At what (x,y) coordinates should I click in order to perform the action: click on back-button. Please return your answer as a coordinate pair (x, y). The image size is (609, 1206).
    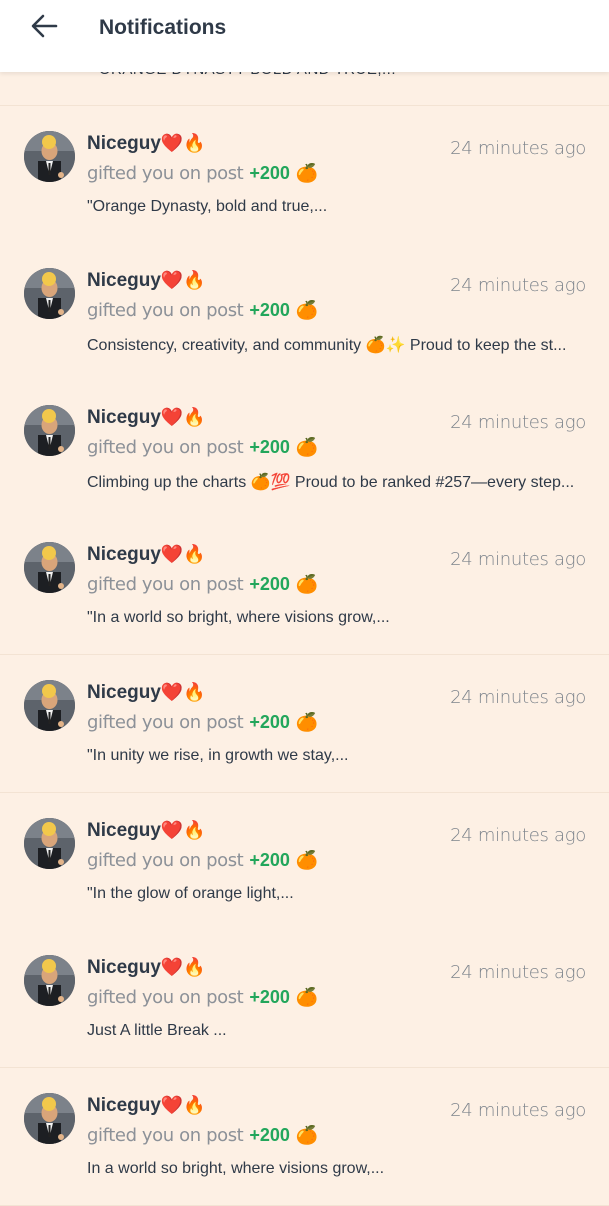
    Looking at the image, I should click on (44, 28).